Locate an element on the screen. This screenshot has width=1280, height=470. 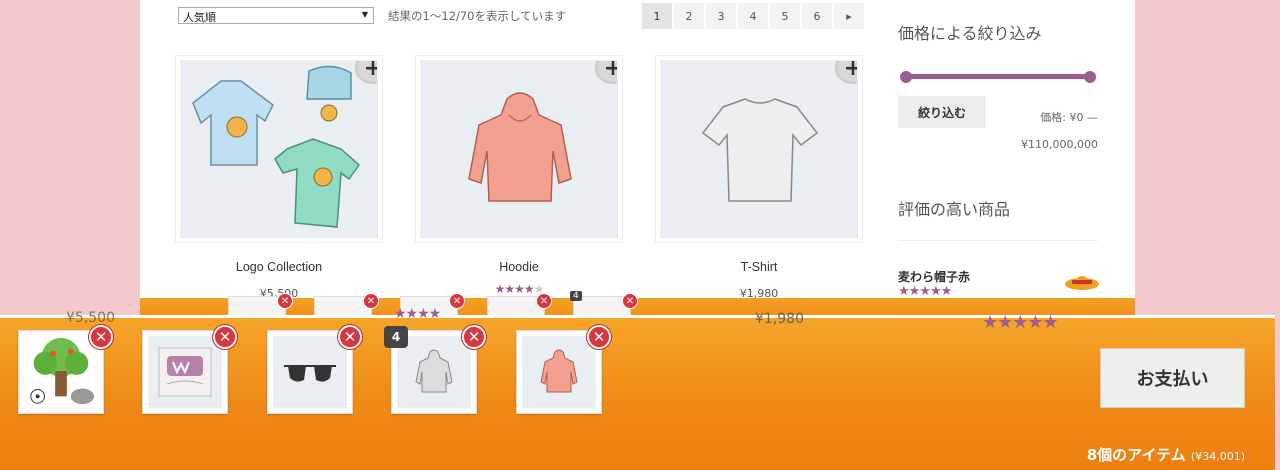
product-card-tshirt: + T-Shirt ¥1,980 is located at coordinates (759, 180).